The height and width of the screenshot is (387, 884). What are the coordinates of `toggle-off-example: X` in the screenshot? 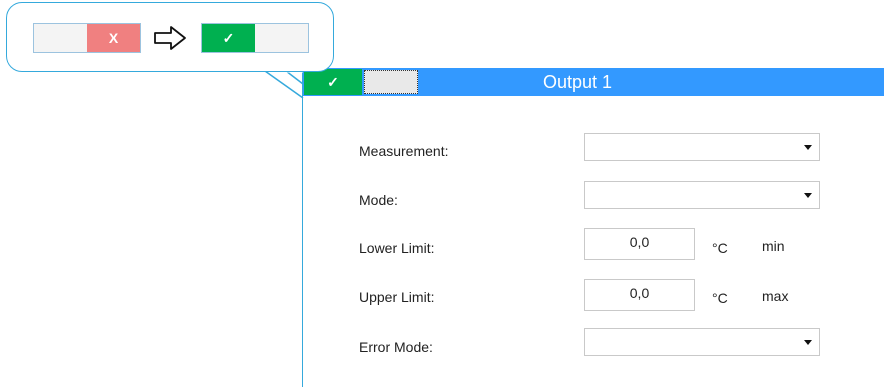 It's located at (87, 38).